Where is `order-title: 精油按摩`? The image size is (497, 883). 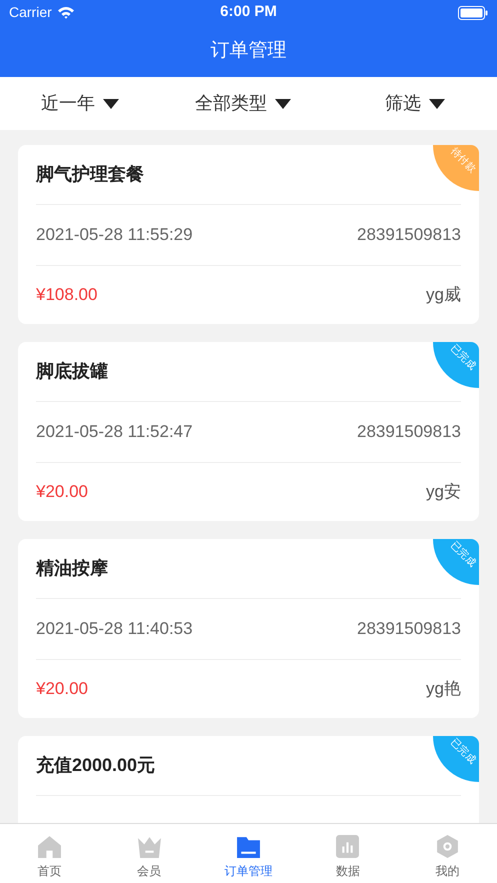 order-title: 精油按摩 is located at coordinates (72, 568).